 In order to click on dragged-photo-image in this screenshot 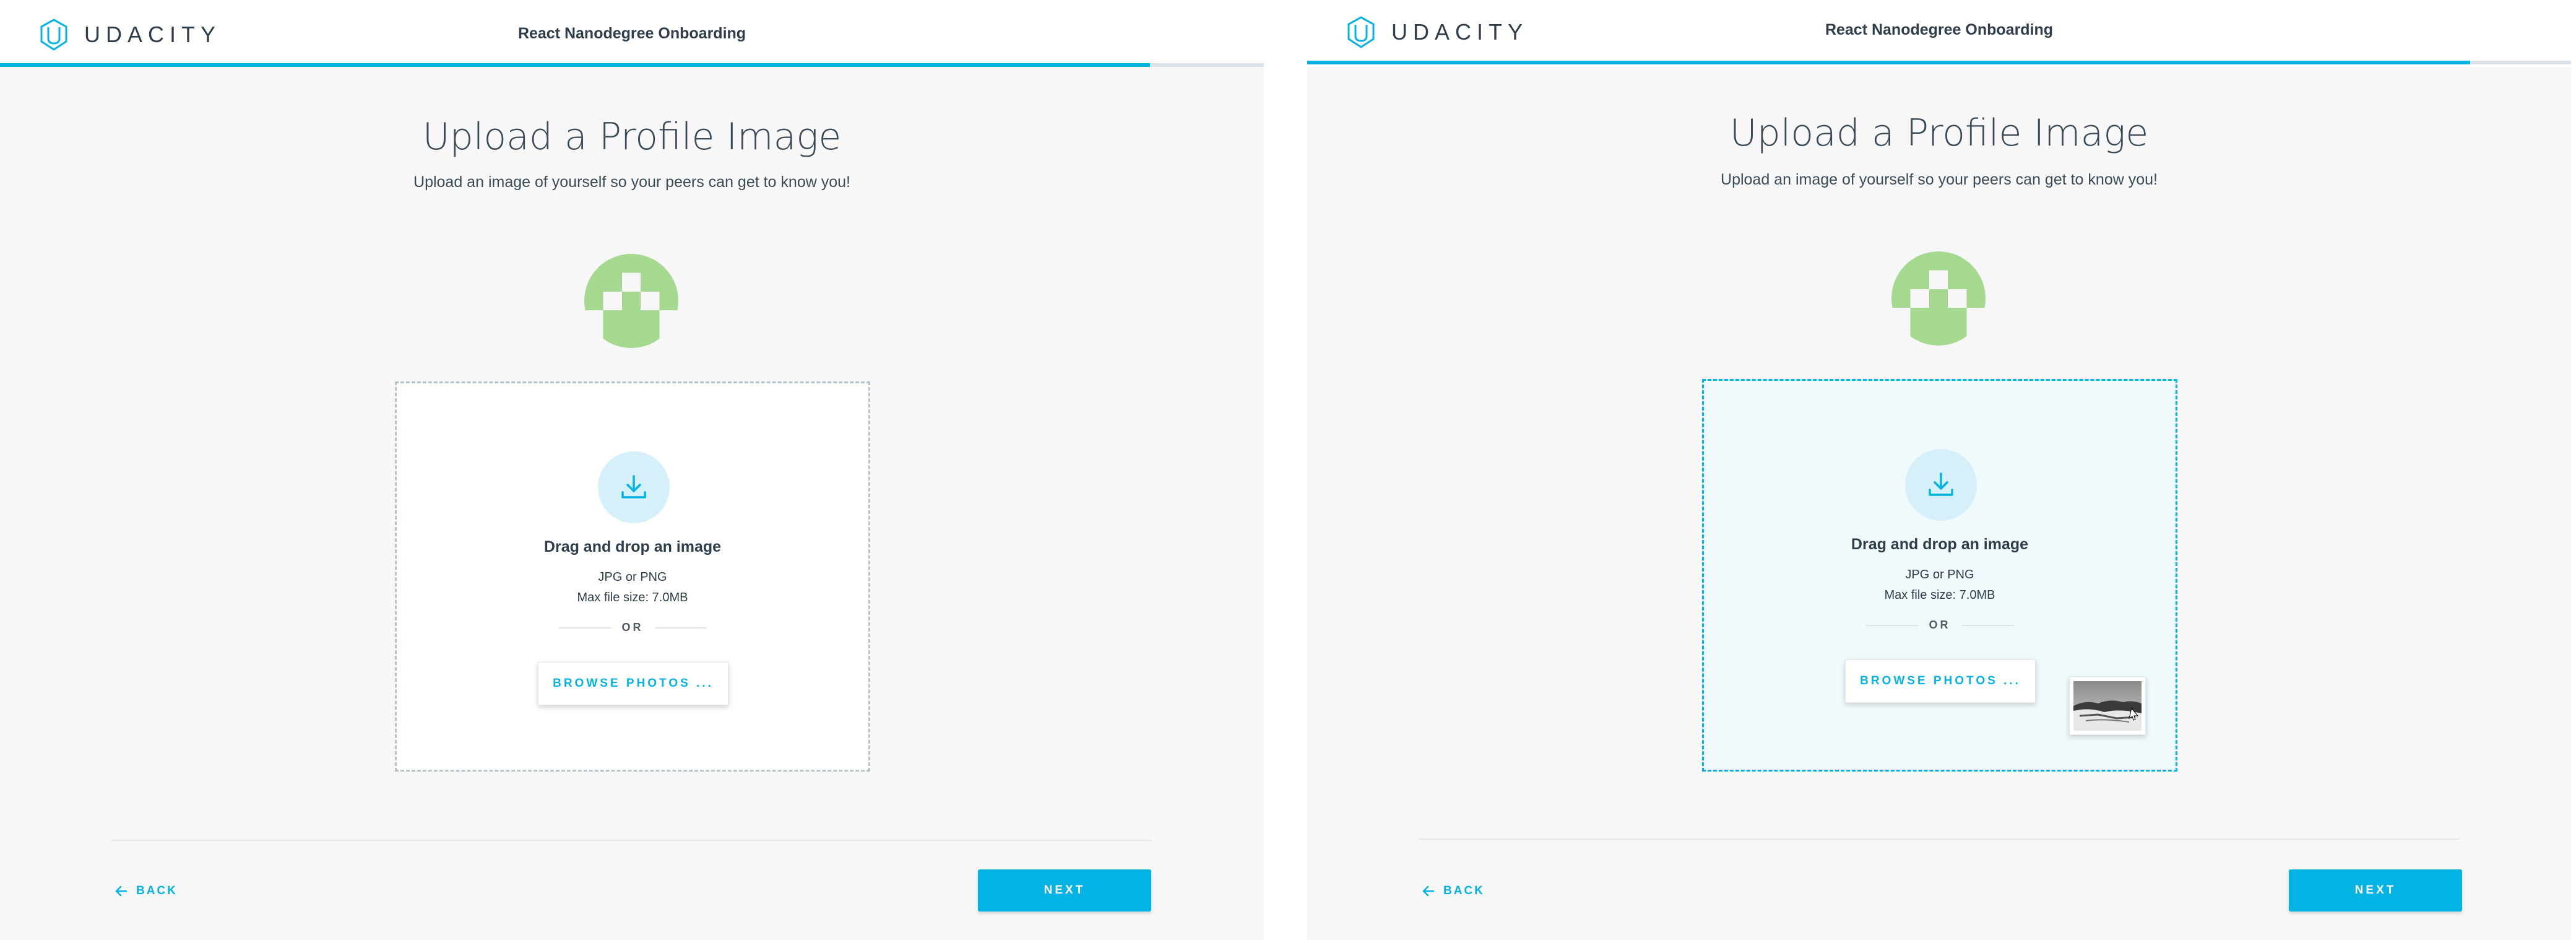, I will do `click(2107, 706)`.